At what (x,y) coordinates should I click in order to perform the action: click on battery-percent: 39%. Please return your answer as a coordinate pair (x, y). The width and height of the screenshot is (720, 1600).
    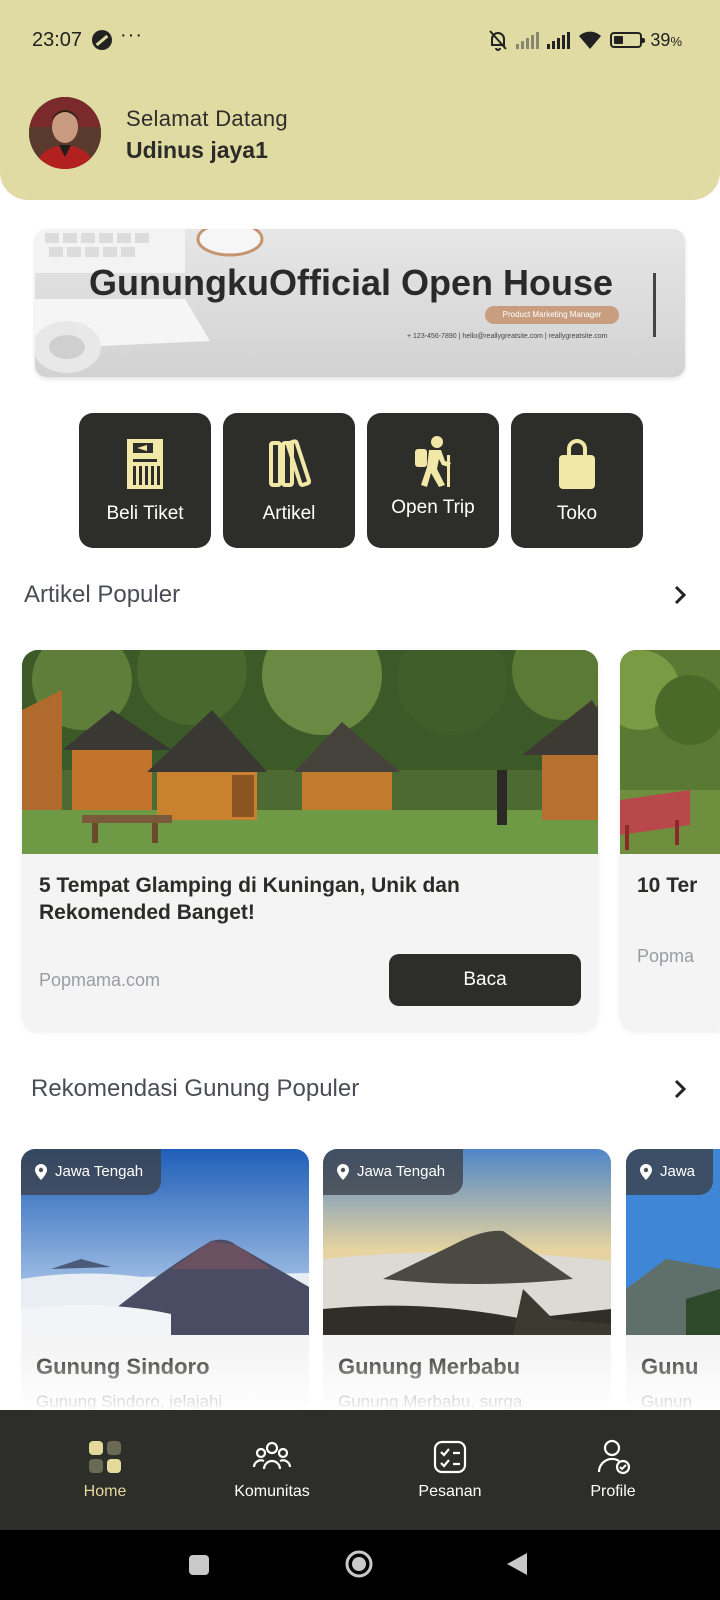
    Looking at the image, I should click on (666, 39).